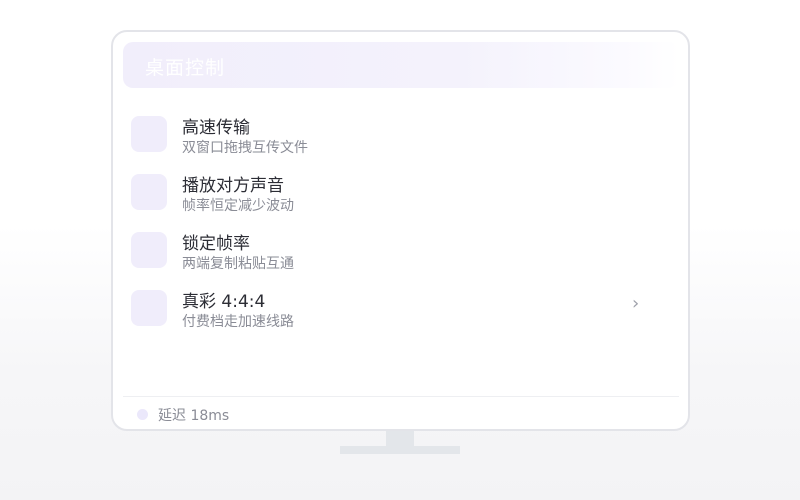 This screenshot has height=500, width=800. I want to click on feature-subtitle: 双窗口拖拽互传文件, so click(245, 148).